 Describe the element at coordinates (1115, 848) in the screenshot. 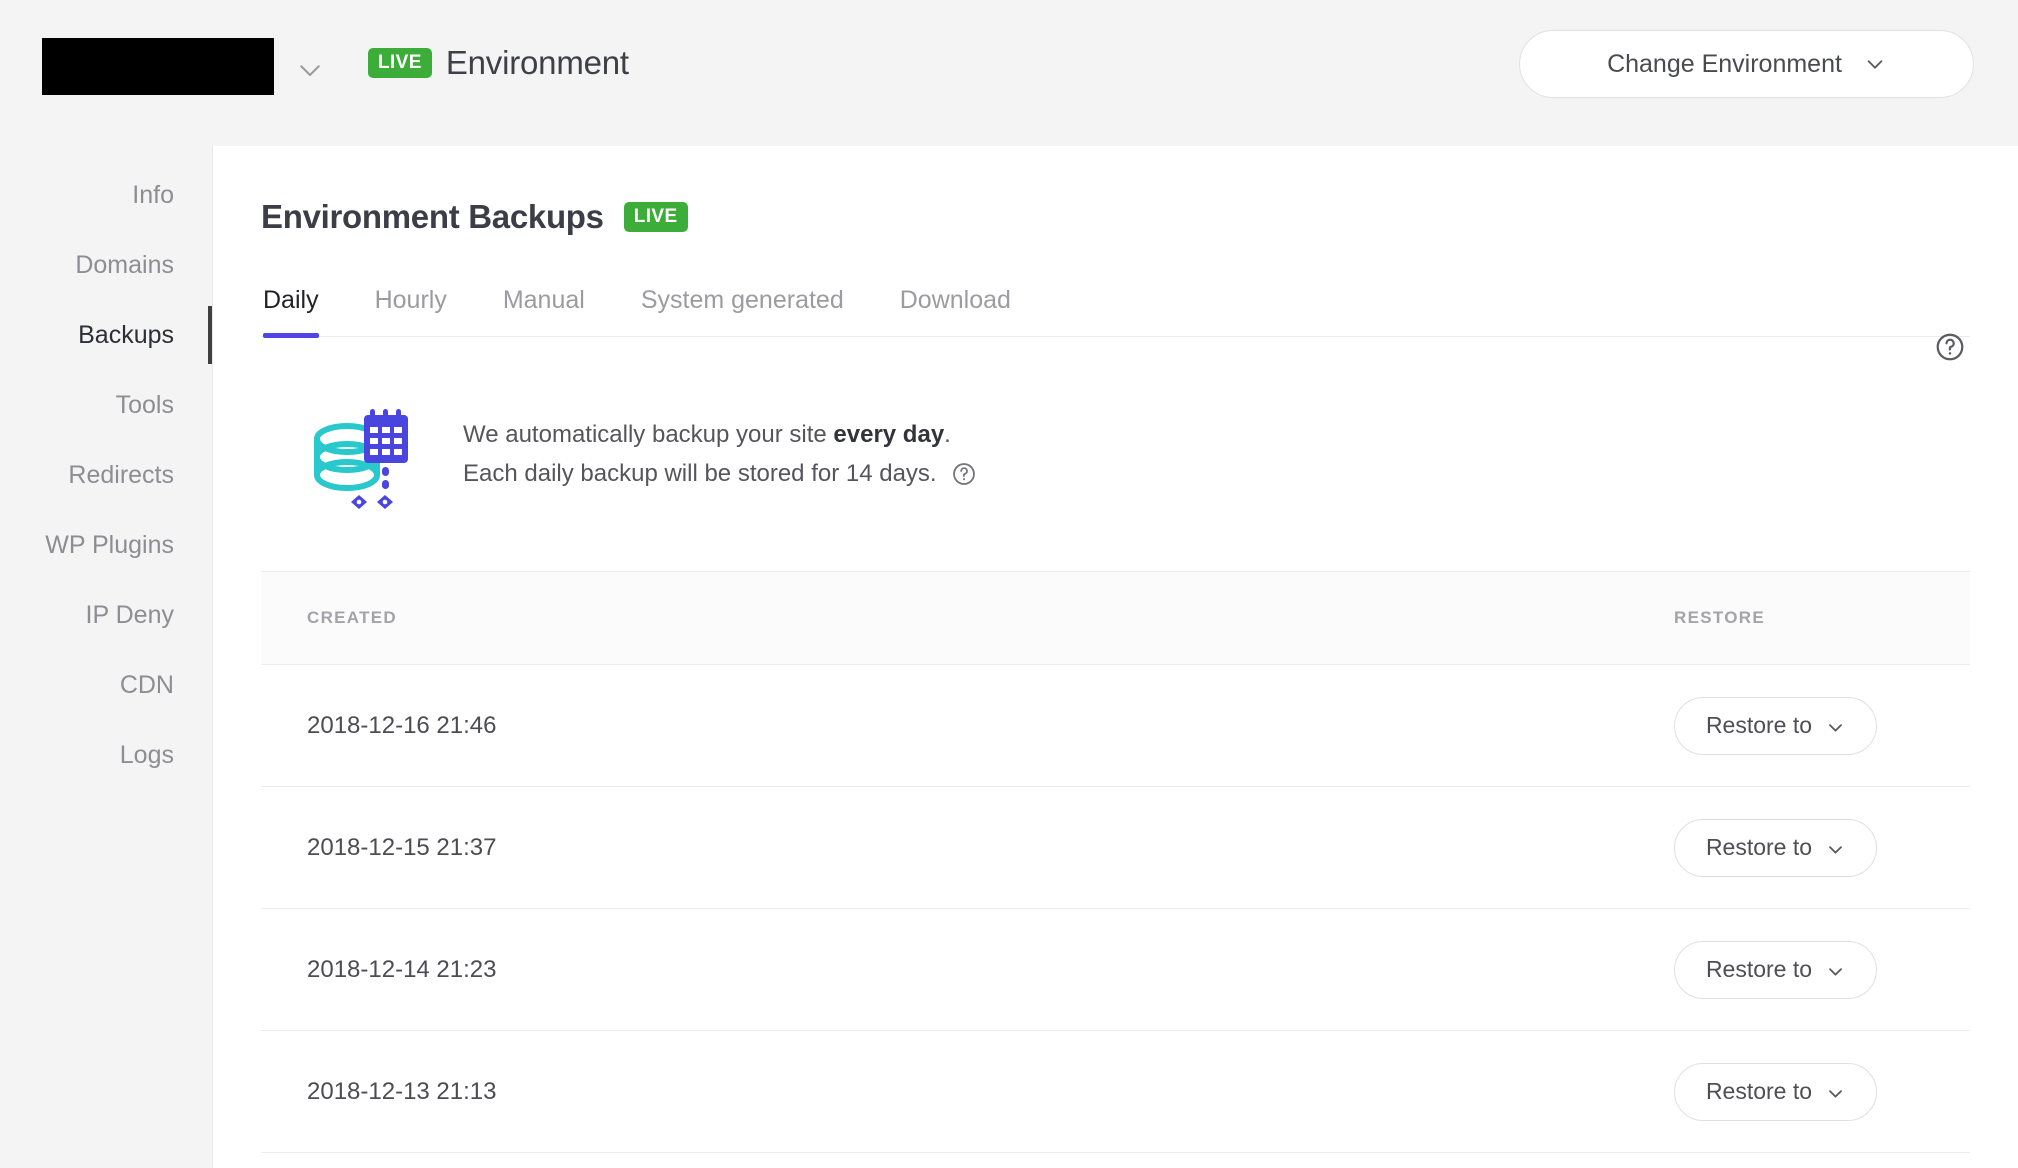

I see `table-row: 2018-12-15 21:37 Restore to` at that location.